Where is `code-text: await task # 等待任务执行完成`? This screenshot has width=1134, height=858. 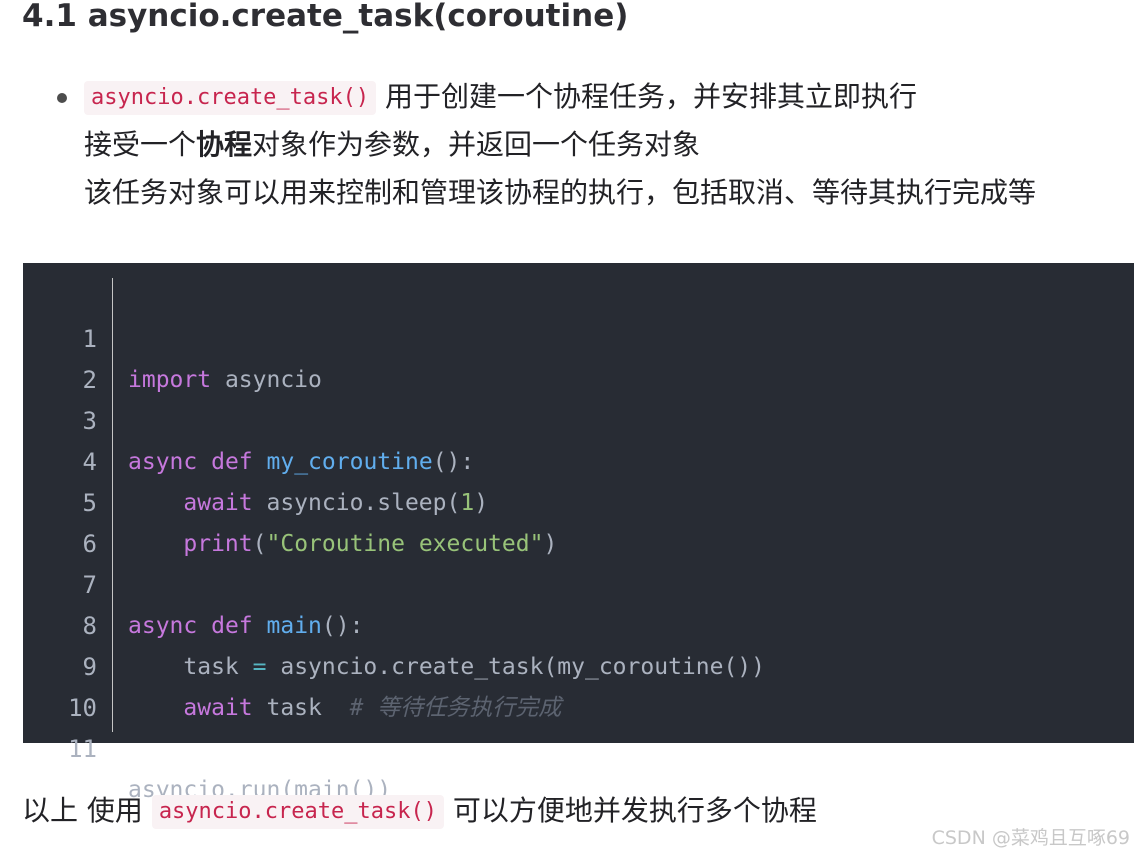 code-text: await task # 等待任务执行完成 is located at coordinates (372, 708).